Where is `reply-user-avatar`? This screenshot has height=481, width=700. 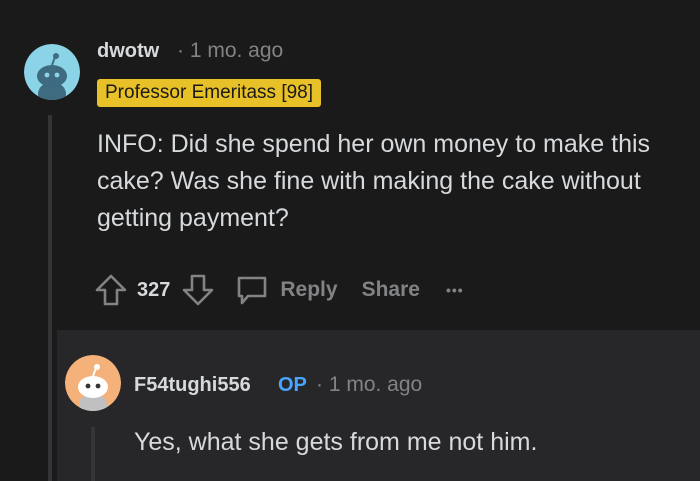
reply-user-avatar is located at coordinates (93, 383).